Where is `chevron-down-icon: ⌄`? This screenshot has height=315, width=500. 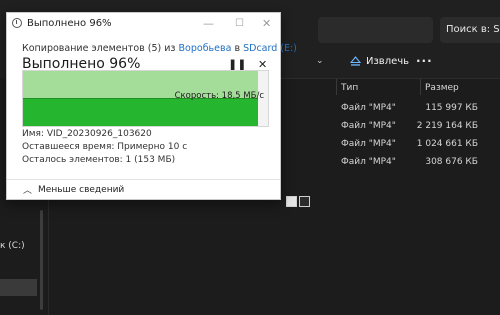 chevron-down-icon: ⌄ is located at coordinates (320, 61).